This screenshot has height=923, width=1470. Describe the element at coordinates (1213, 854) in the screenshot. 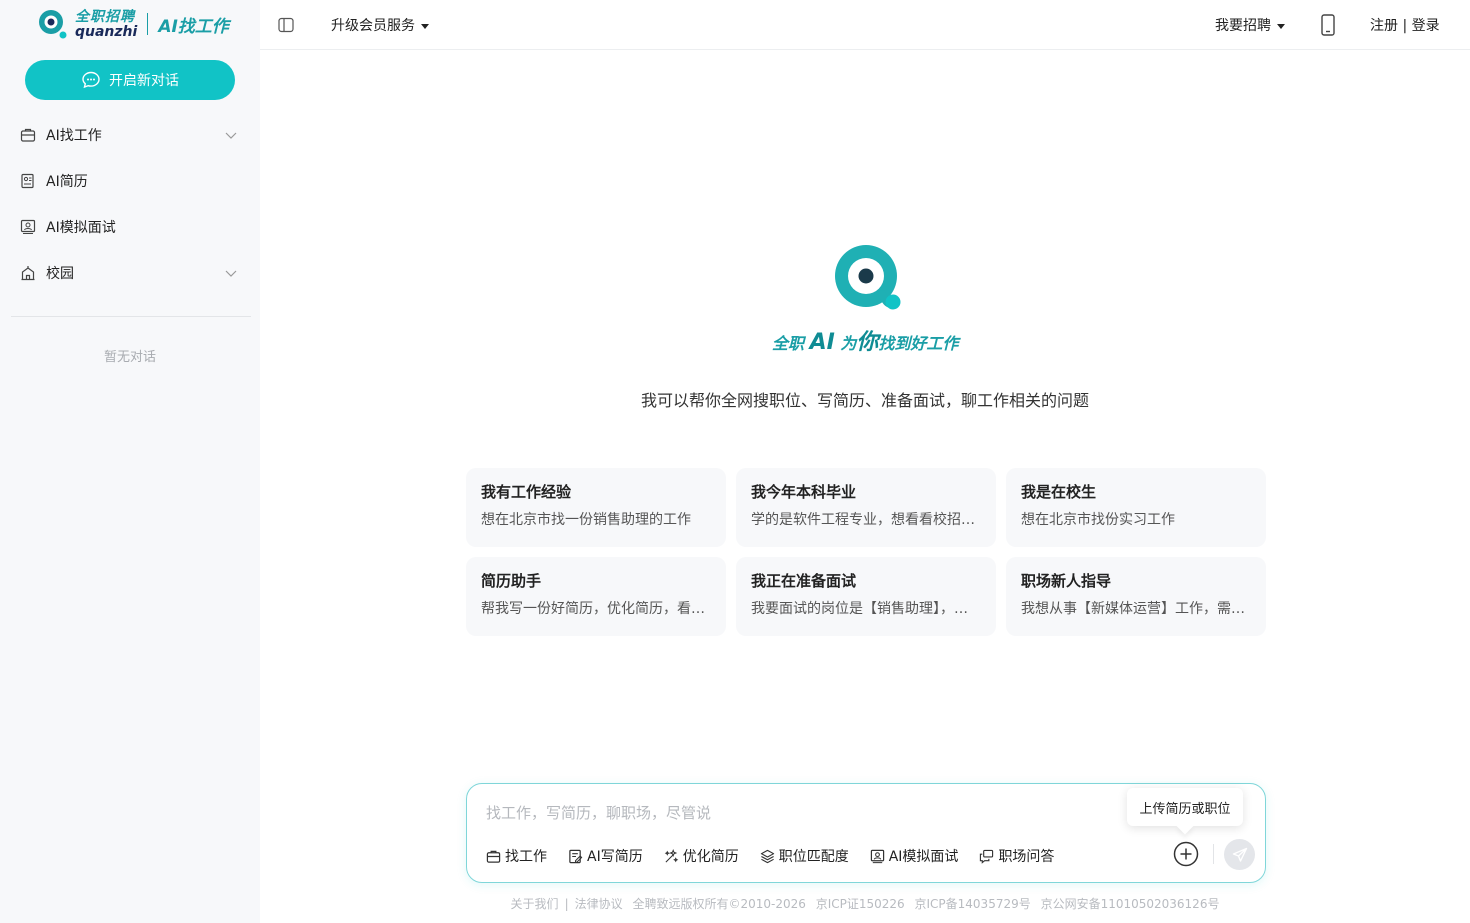

I see `composer-divider` at that location.